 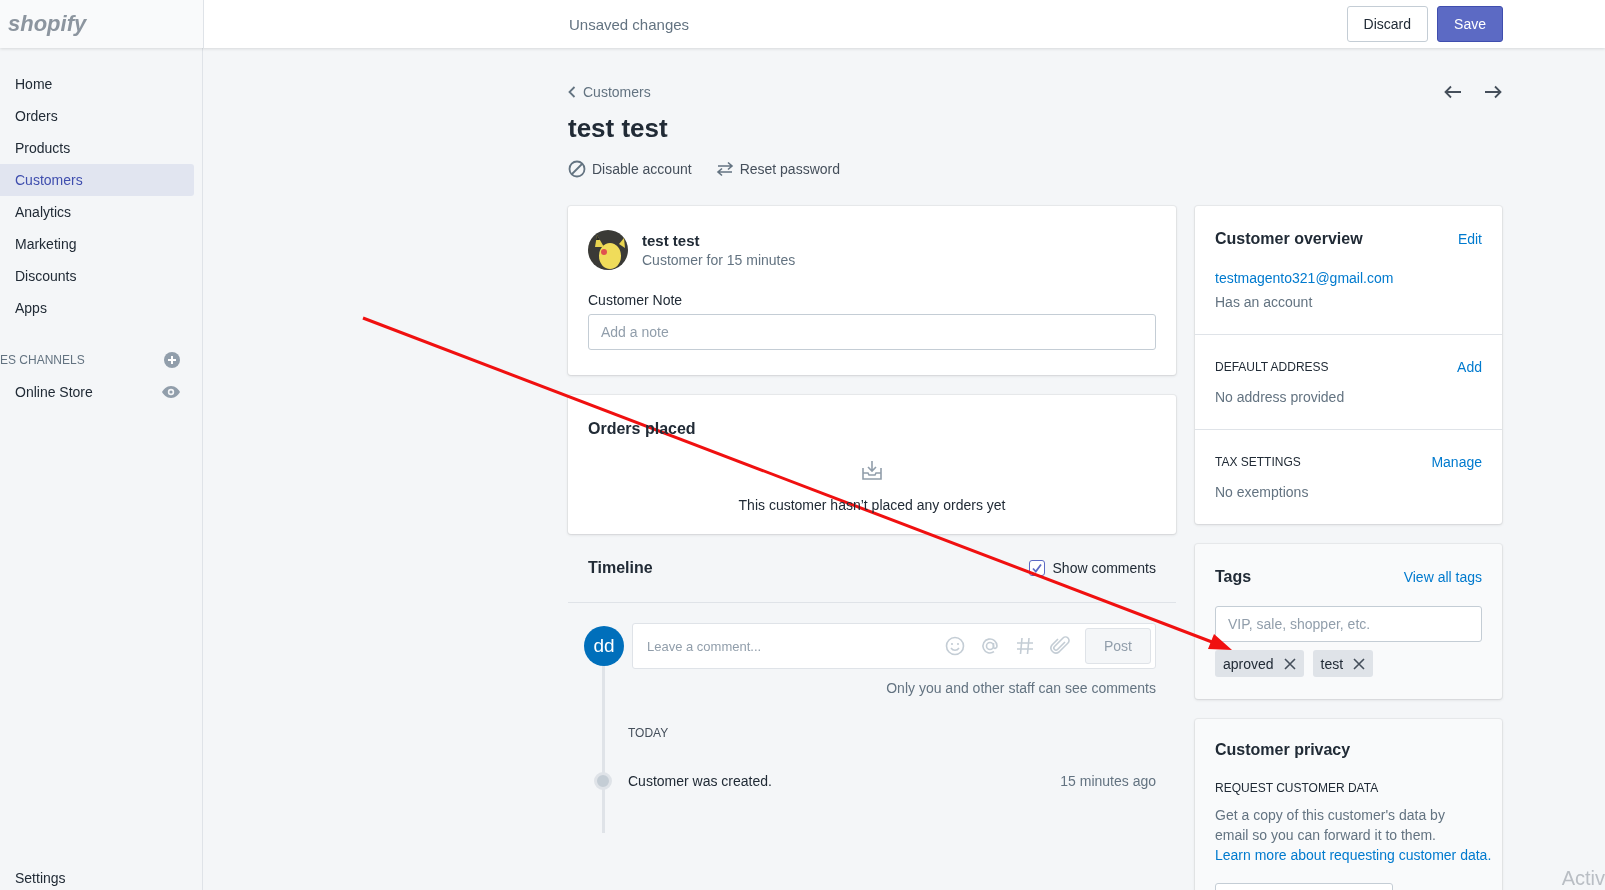 I want to click on card-title: Tags, so click(x=1233, y=577).